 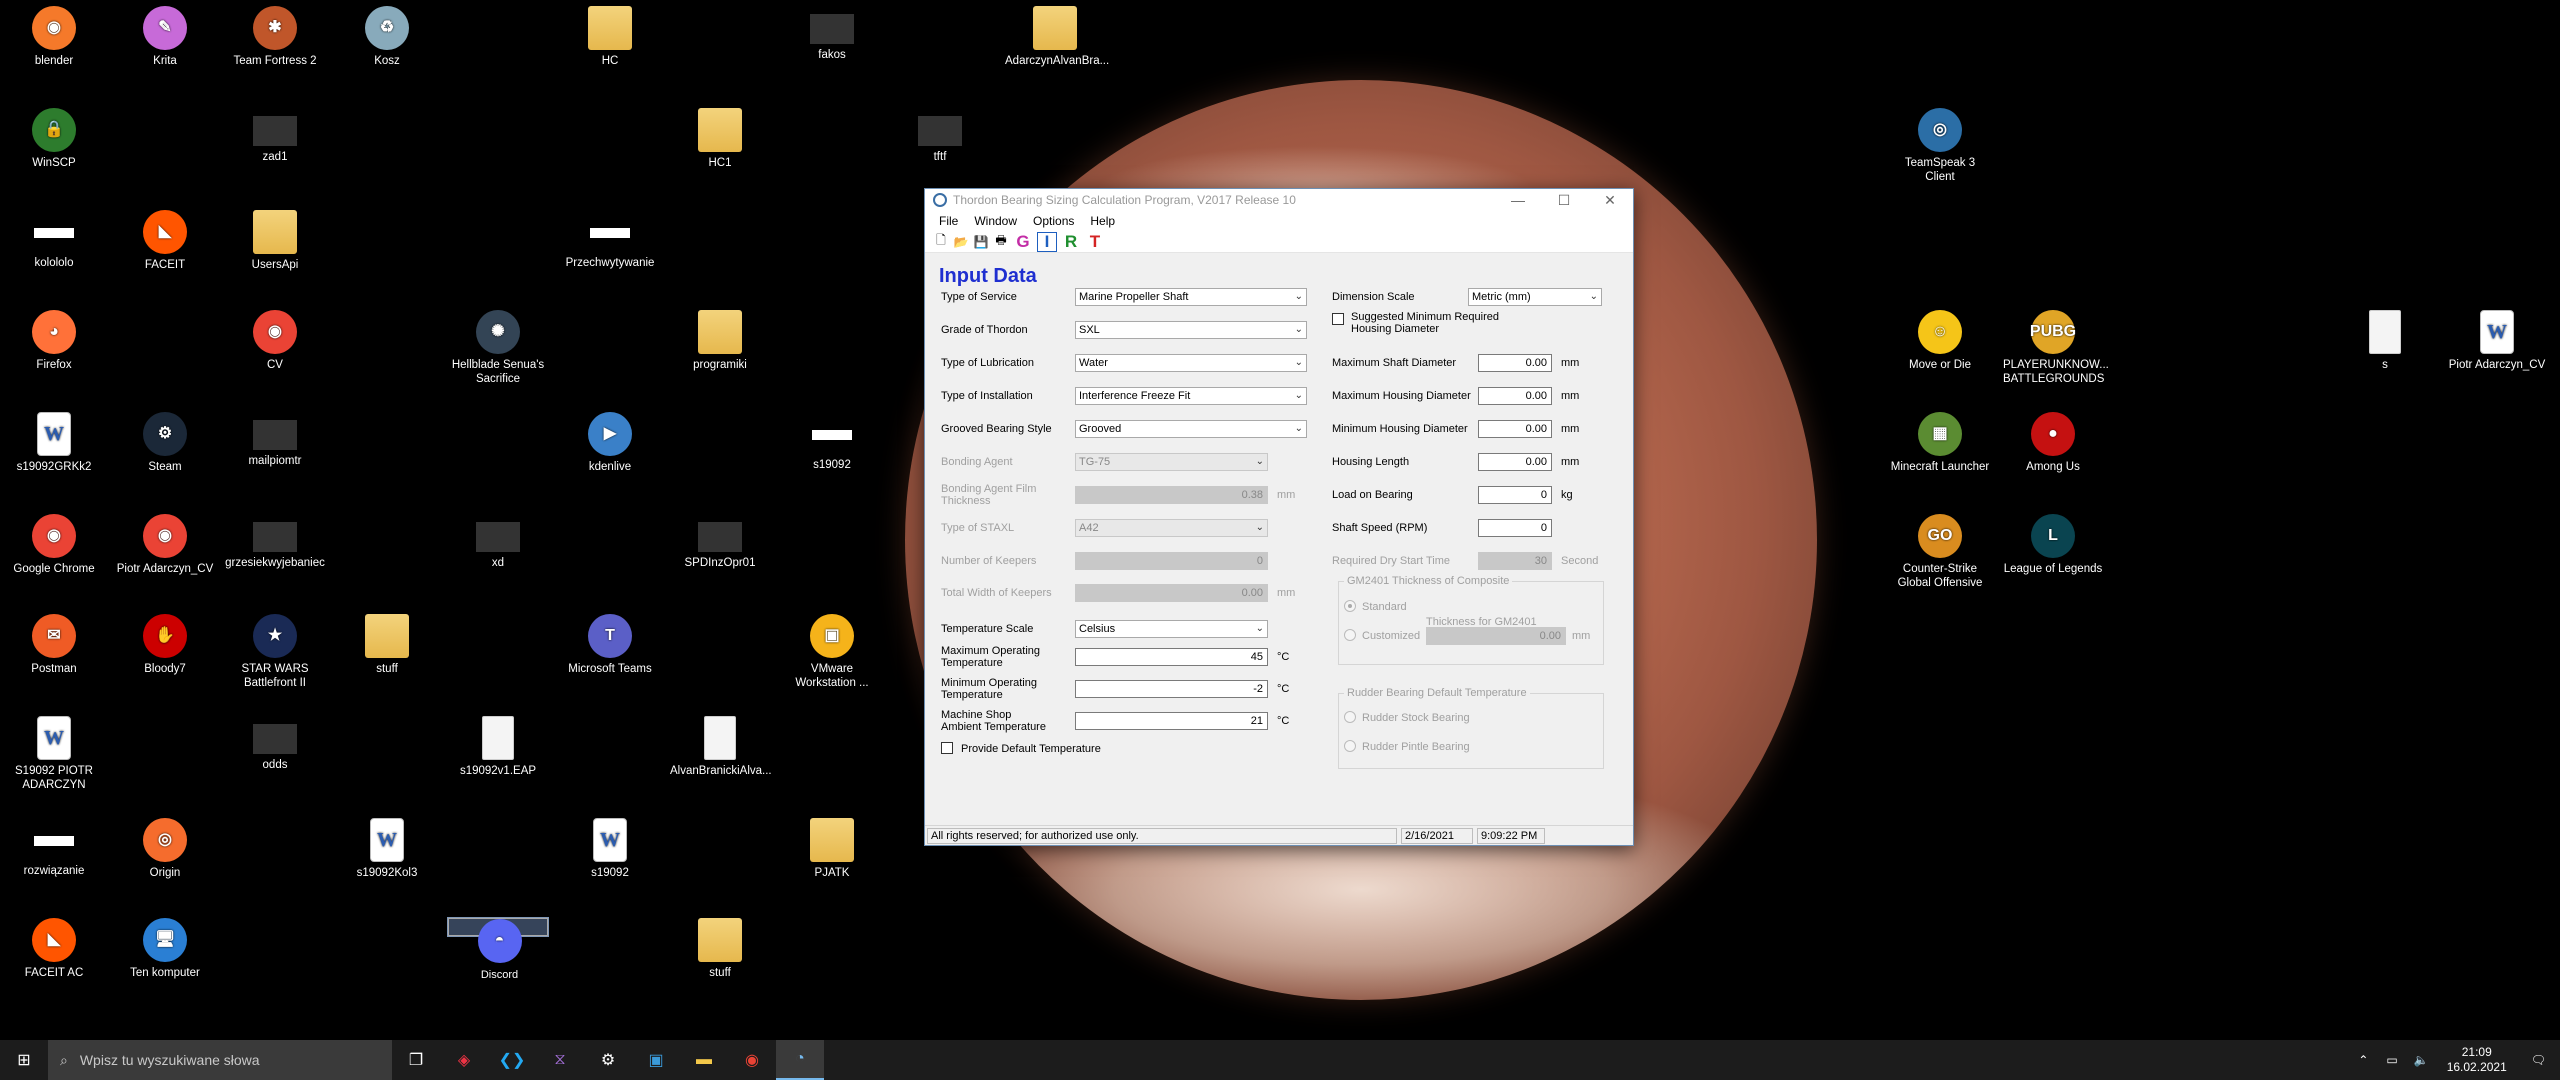 What do you see at coordinates (498, 747) in the screenshot?
I see `desktop-icon: s19092v1.EAP` at bounding box center [498, 747].